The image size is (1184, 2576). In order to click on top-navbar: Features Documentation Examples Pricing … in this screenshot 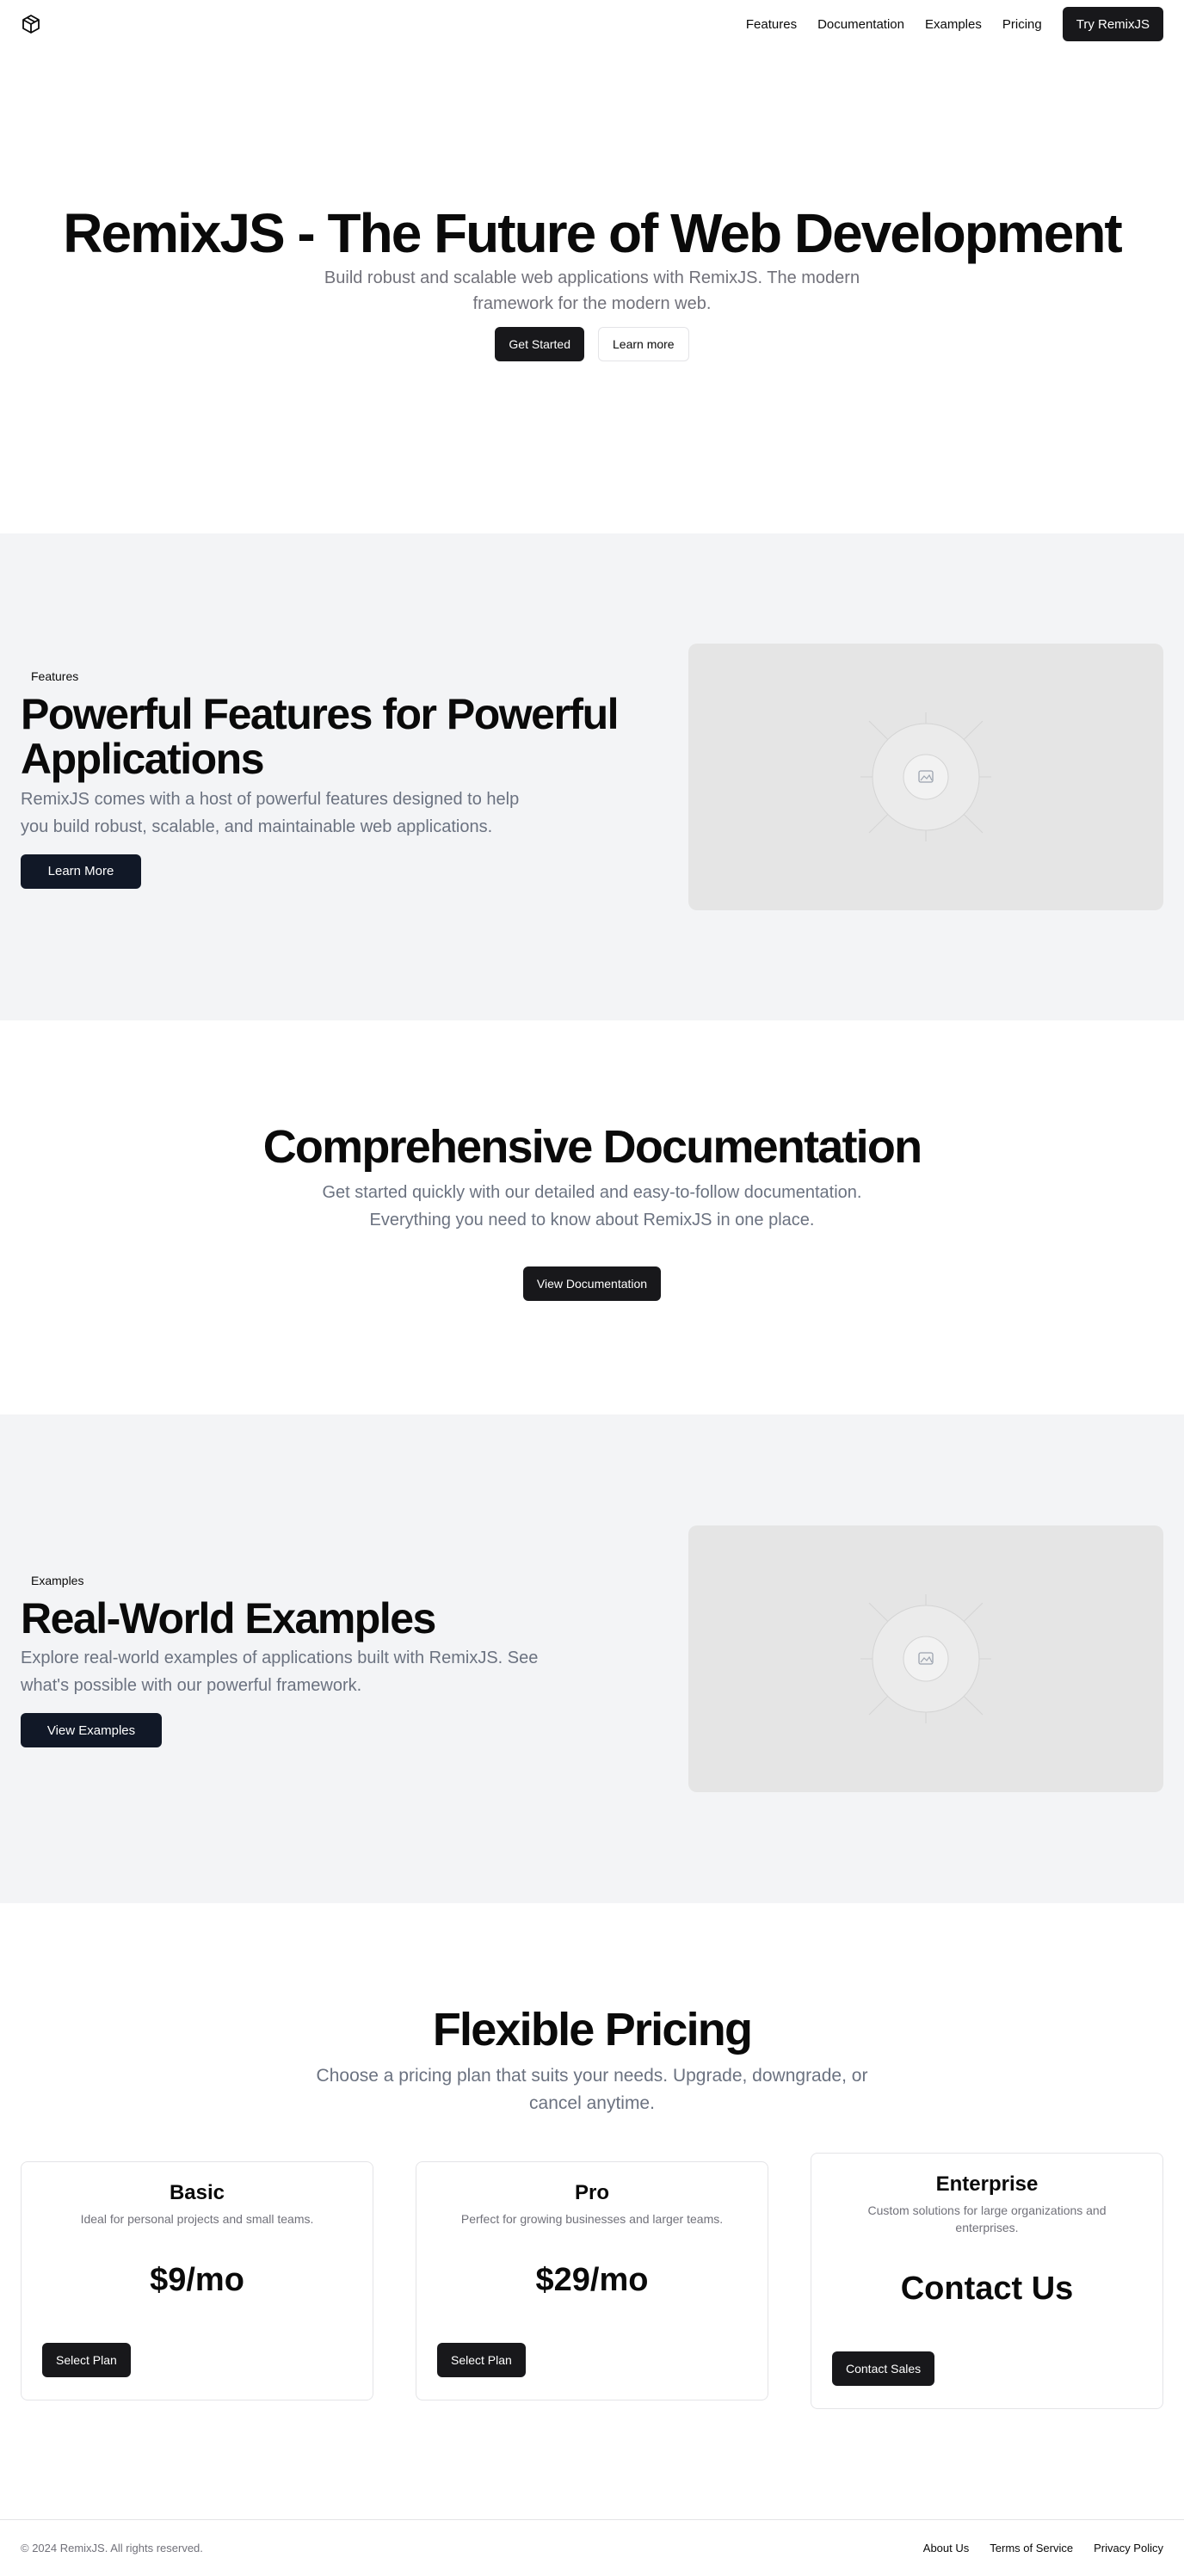, I will do `click(592, 24)`.